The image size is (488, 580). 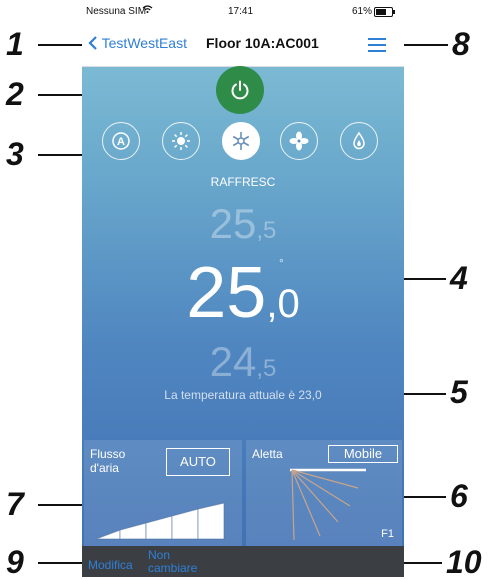 I want to click on edit-button: Modifica, so click(x=110, y=565).